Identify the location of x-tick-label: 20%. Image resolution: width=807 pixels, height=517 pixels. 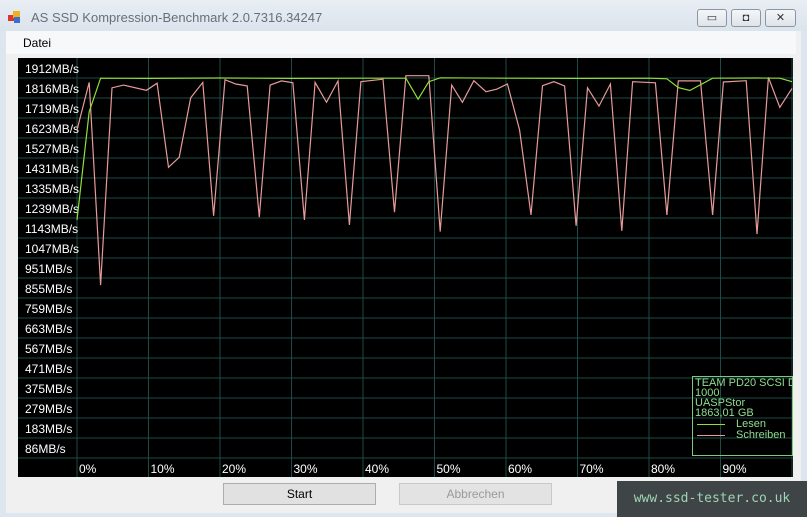
(234, 469).